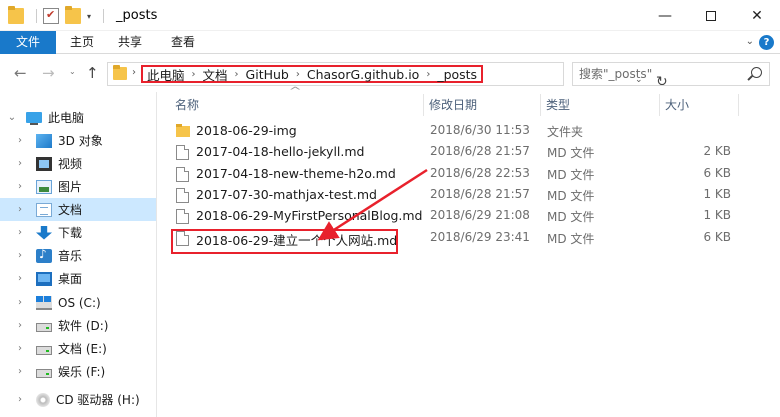  Describe the element at coordinates (267, 74) in the screenshot. I see `breadcrumb-github: GitHub` at that location.